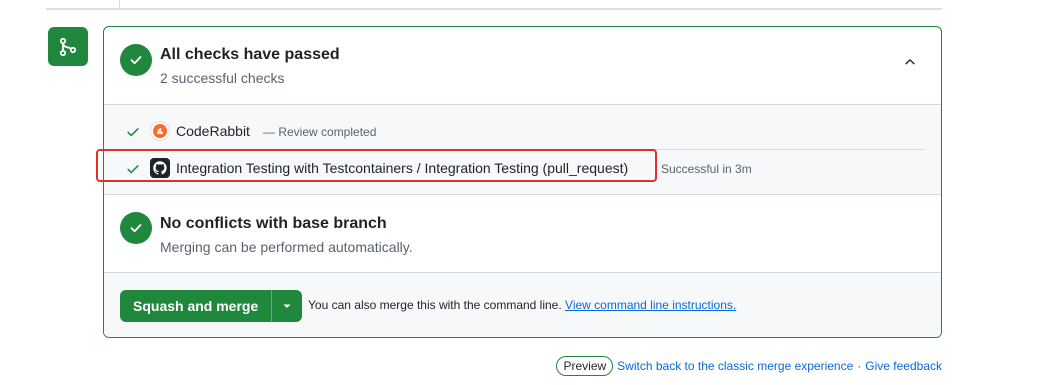 This screenshot has width=1045, height=385. I want to click on squash-and-merge-button: Squash and merge, so click(196, 306).